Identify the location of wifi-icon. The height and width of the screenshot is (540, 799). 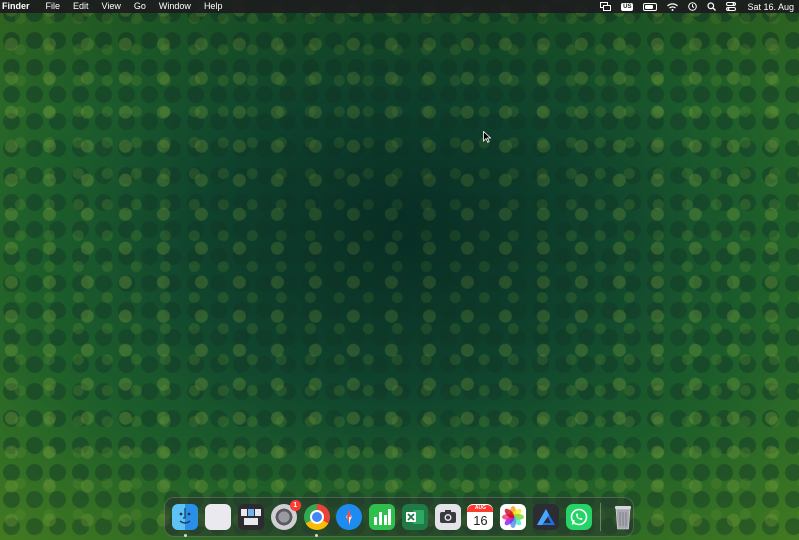
(673, 6).